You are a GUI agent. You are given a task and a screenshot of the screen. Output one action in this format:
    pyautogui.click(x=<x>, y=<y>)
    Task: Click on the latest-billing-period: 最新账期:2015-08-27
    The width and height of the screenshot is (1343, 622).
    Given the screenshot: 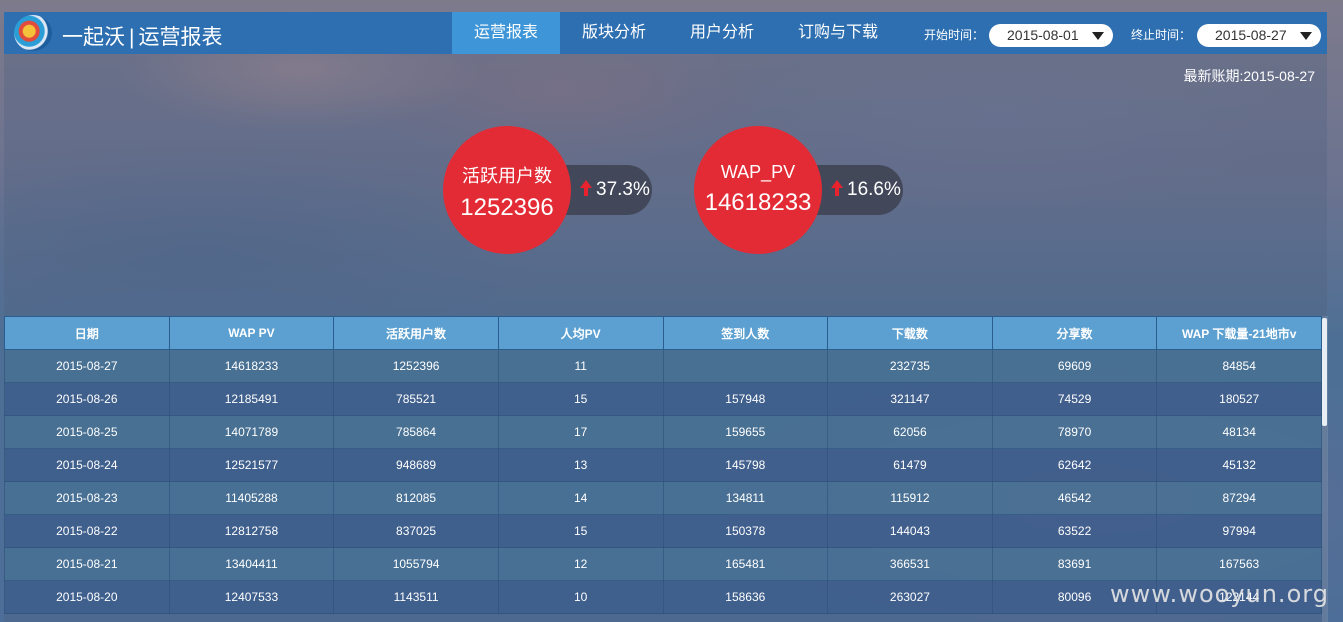 What is the action you would take?
    pyautogui.click(x=1249, y=76)
    